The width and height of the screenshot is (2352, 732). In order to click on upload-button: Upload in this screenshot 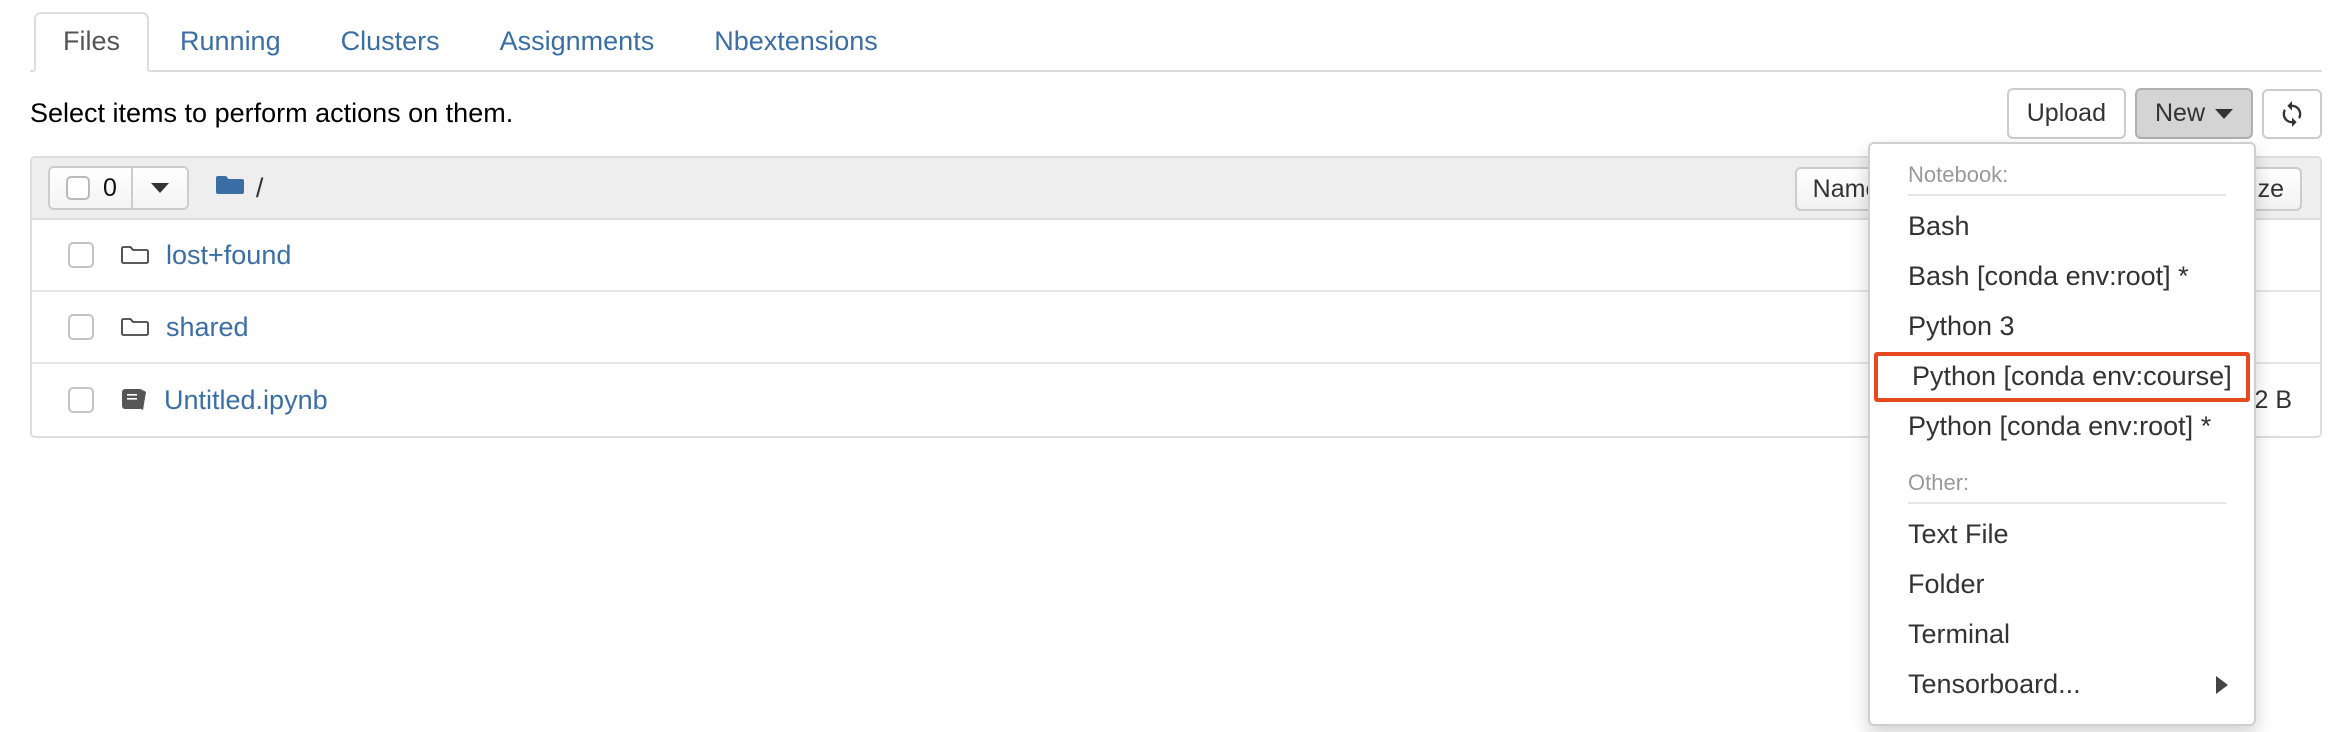, I will do `click(2066, 113)`.